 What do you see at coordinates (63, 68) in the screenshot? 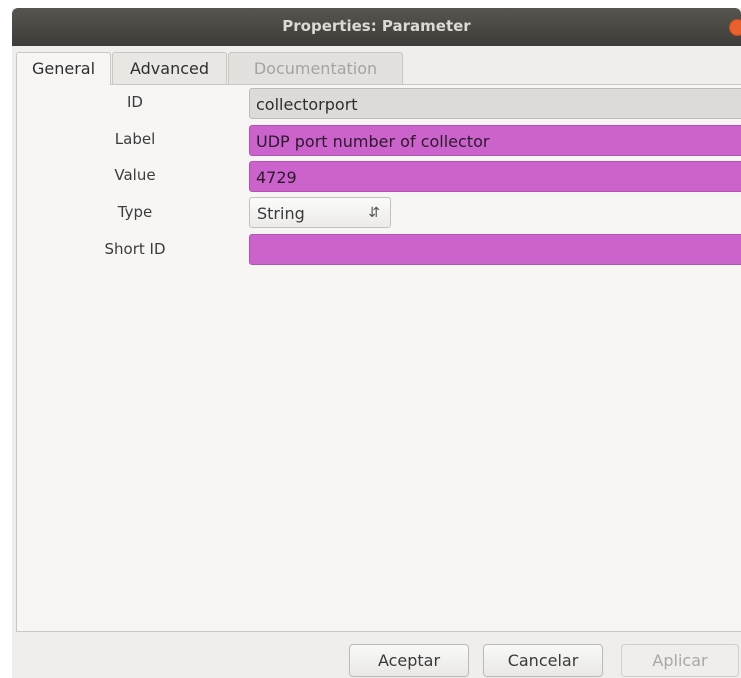
I see `tab-general: General` at bounding box center [63, 68].